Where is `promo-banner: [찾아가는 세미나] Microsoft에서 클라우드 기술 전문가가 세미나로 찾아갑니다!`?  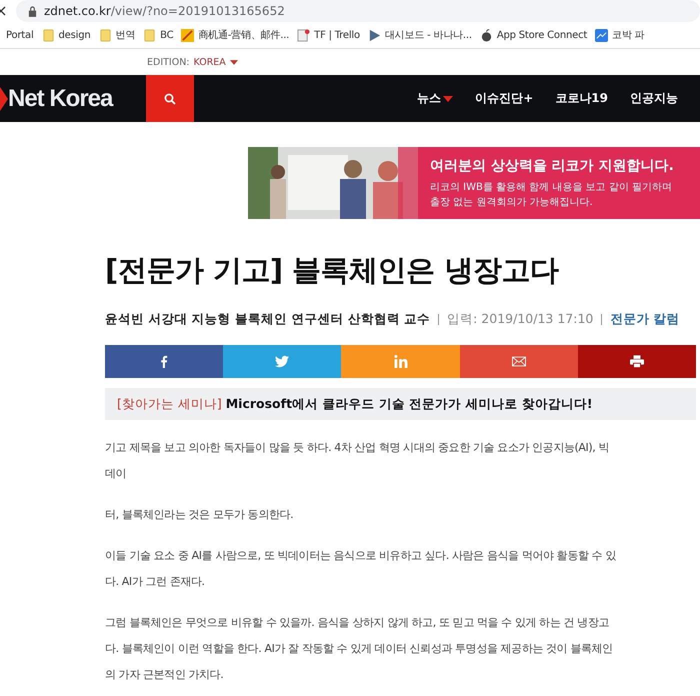
promo-banner: [찾아가는 세미나] Microsoft에서 클라우드 기술 전문가가 세미나로 찾아갑니다! is located at coordinates (400, 404).